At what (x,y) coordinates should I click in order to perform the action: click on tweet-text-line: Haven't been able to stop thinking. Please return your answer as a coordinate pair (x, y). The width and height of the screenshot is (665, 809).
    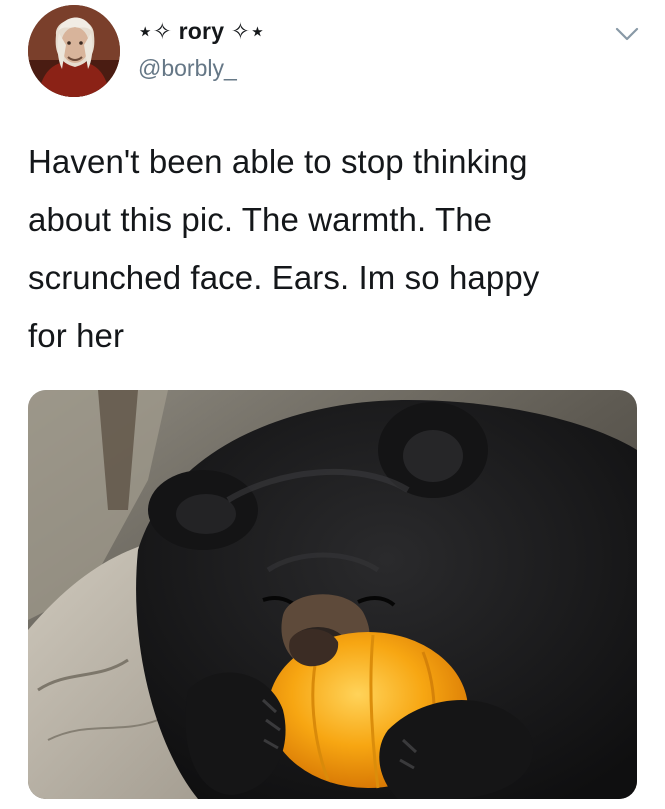
    Looking at the image, I should click on (278, 161).